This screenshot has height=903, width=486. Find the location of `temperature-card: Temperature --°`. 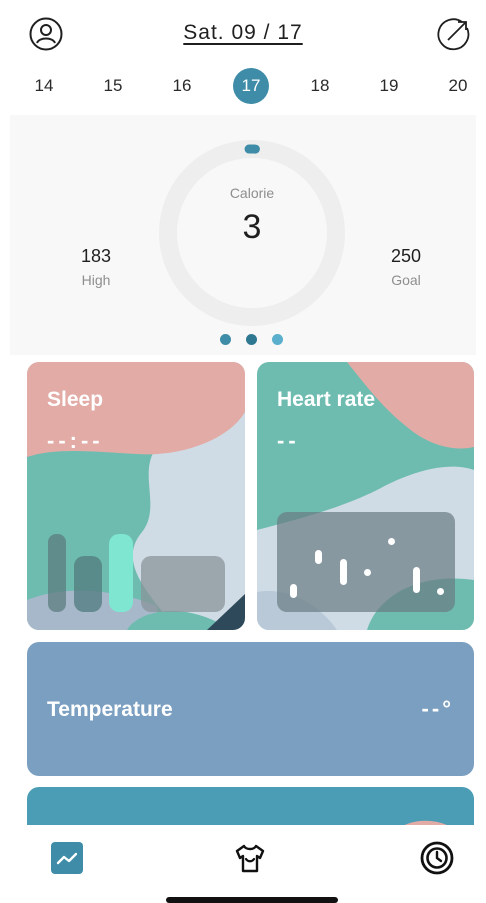

temperature-card: Temperature --° is located at coordinates (250, 709).